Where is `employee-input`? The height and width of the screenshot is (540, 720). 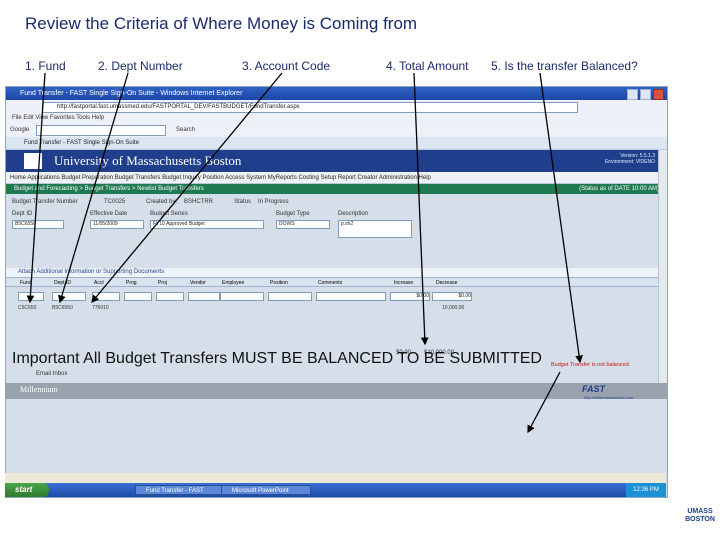 employee-input is located at coordinates (242, 296).